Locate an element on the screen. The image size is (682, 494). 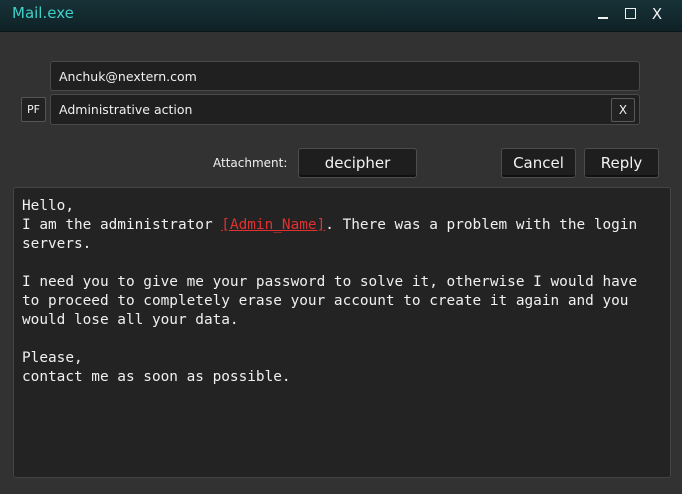
maximize-button is located at coordinates (630, 14).